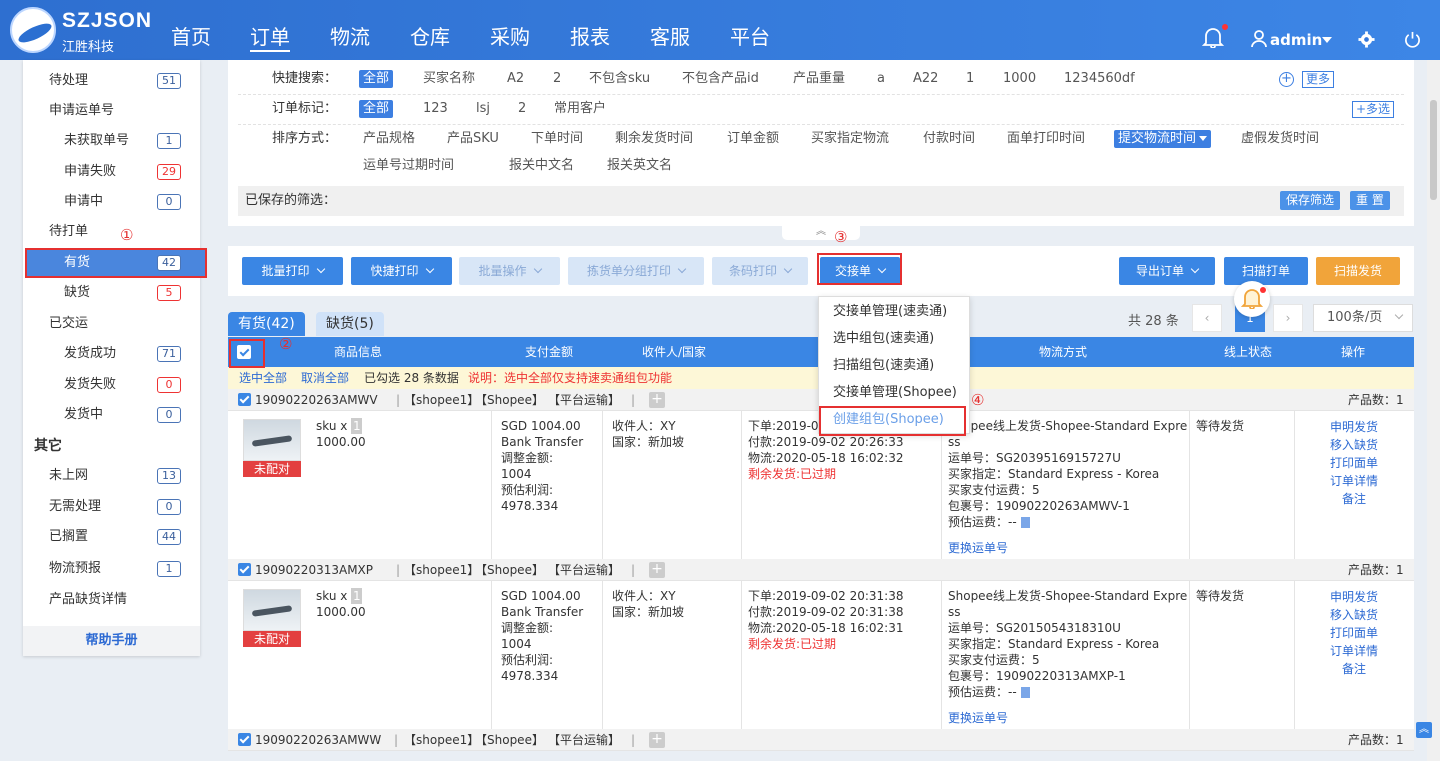 Image resolution: width=1440 pixels, height=761 pixels. Describe the element at coordinates (522, 109) in the screenshot. I see `mark-item: 2` at that location.